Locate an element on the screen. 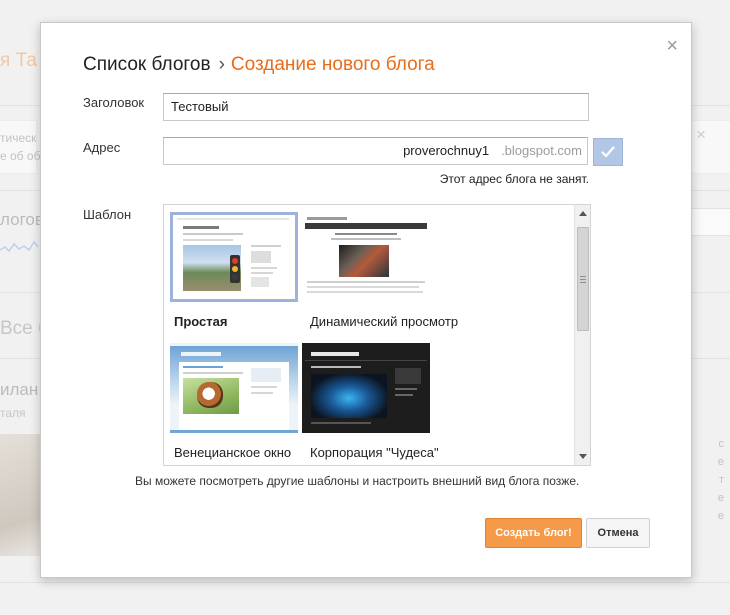  check-icon is located at coordinates (608, 152).